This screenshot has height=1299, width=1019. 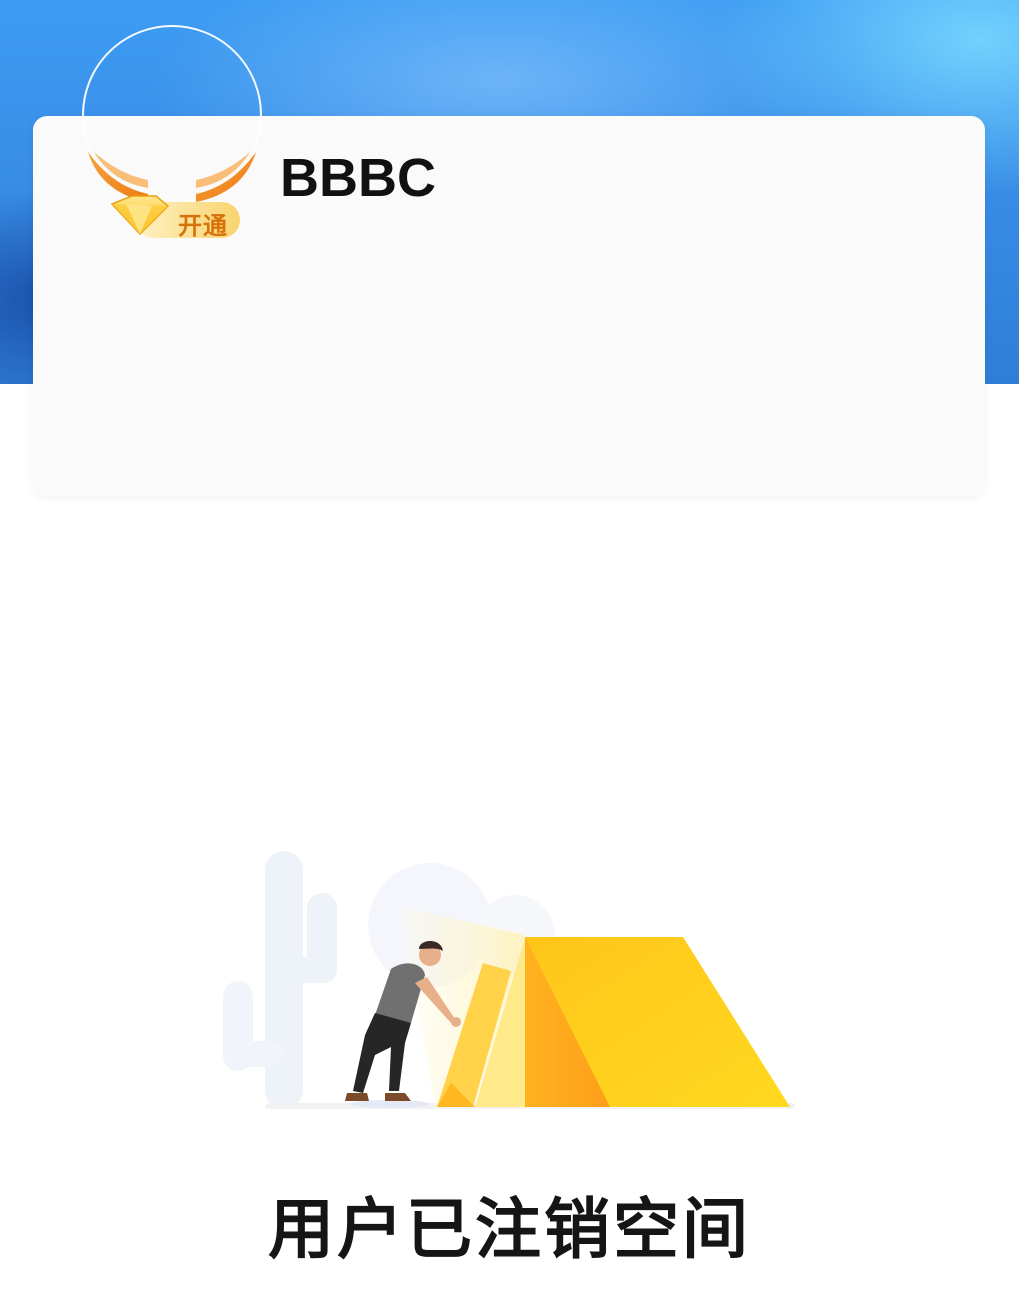 I want to click on empty-state-message: 用户已注销空间, so click(x=509, y=1229).